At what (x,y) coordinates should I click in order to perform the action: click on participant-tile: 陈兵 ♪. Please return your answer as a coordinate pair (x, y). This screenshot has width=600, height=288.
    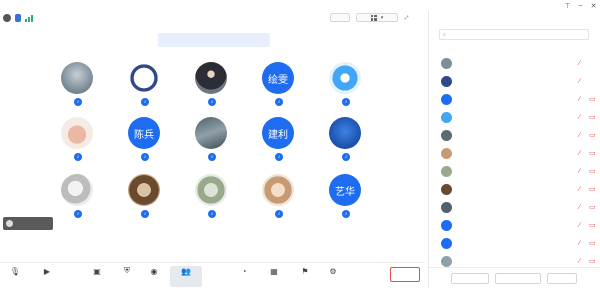
    Looking at the image, I should click on (144, 142).